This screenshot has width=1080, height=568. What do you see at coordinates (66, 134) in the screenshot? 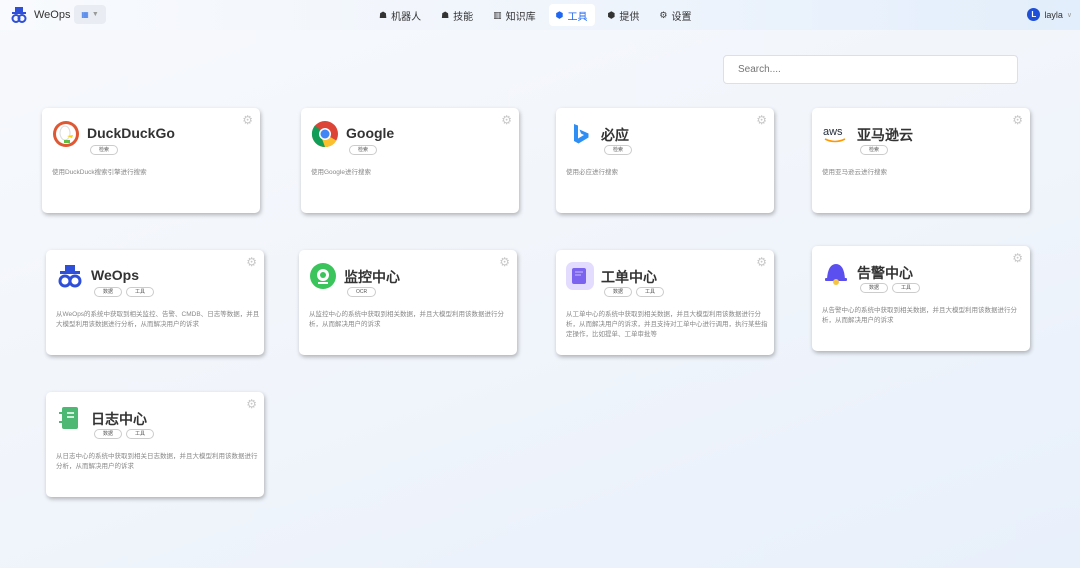
I see `duckduckgo-logo-icon` at bounding box center [66, 134].